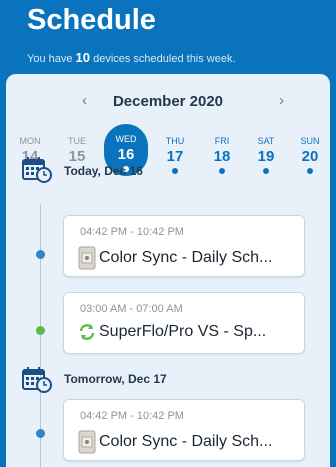 The image size is (336, 467). I want to click on day-number: 20, so click(310, 156).